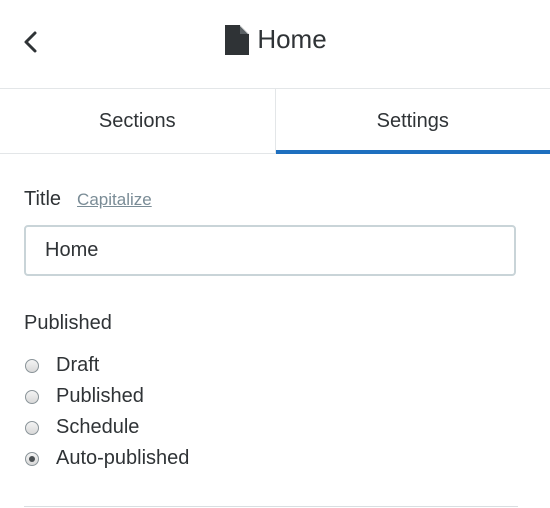  I want to click on tab-settings: Settings, so click(412, 121).